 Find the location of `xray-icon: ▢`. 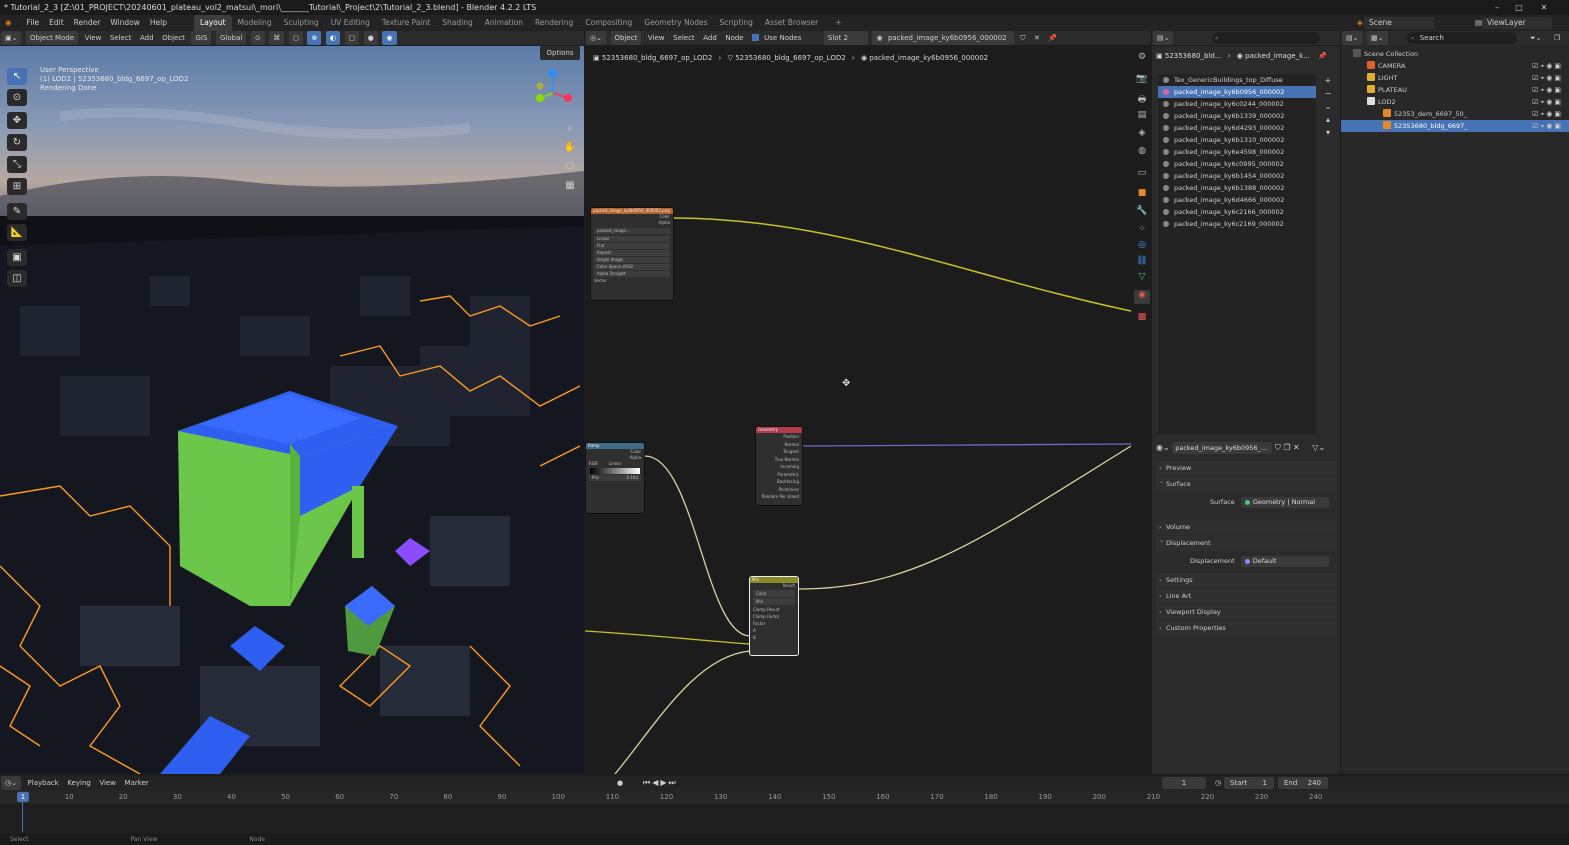

xray-icon: ▢ is located at coordinates (352, 38).